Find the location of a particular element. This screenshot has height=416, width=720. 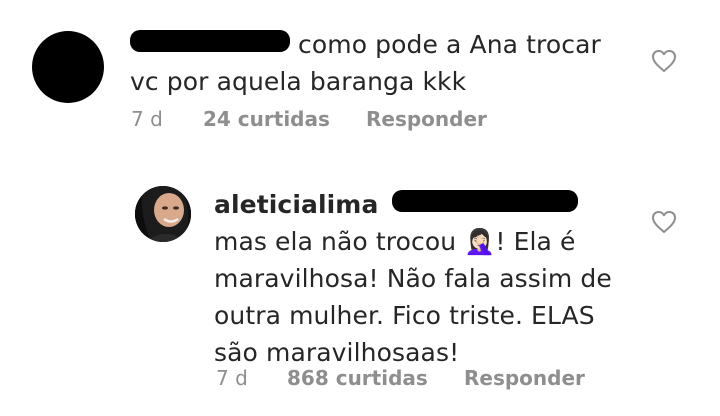

comment-line: vc por aquela baranga kkk is located at coordinates (365, 81).